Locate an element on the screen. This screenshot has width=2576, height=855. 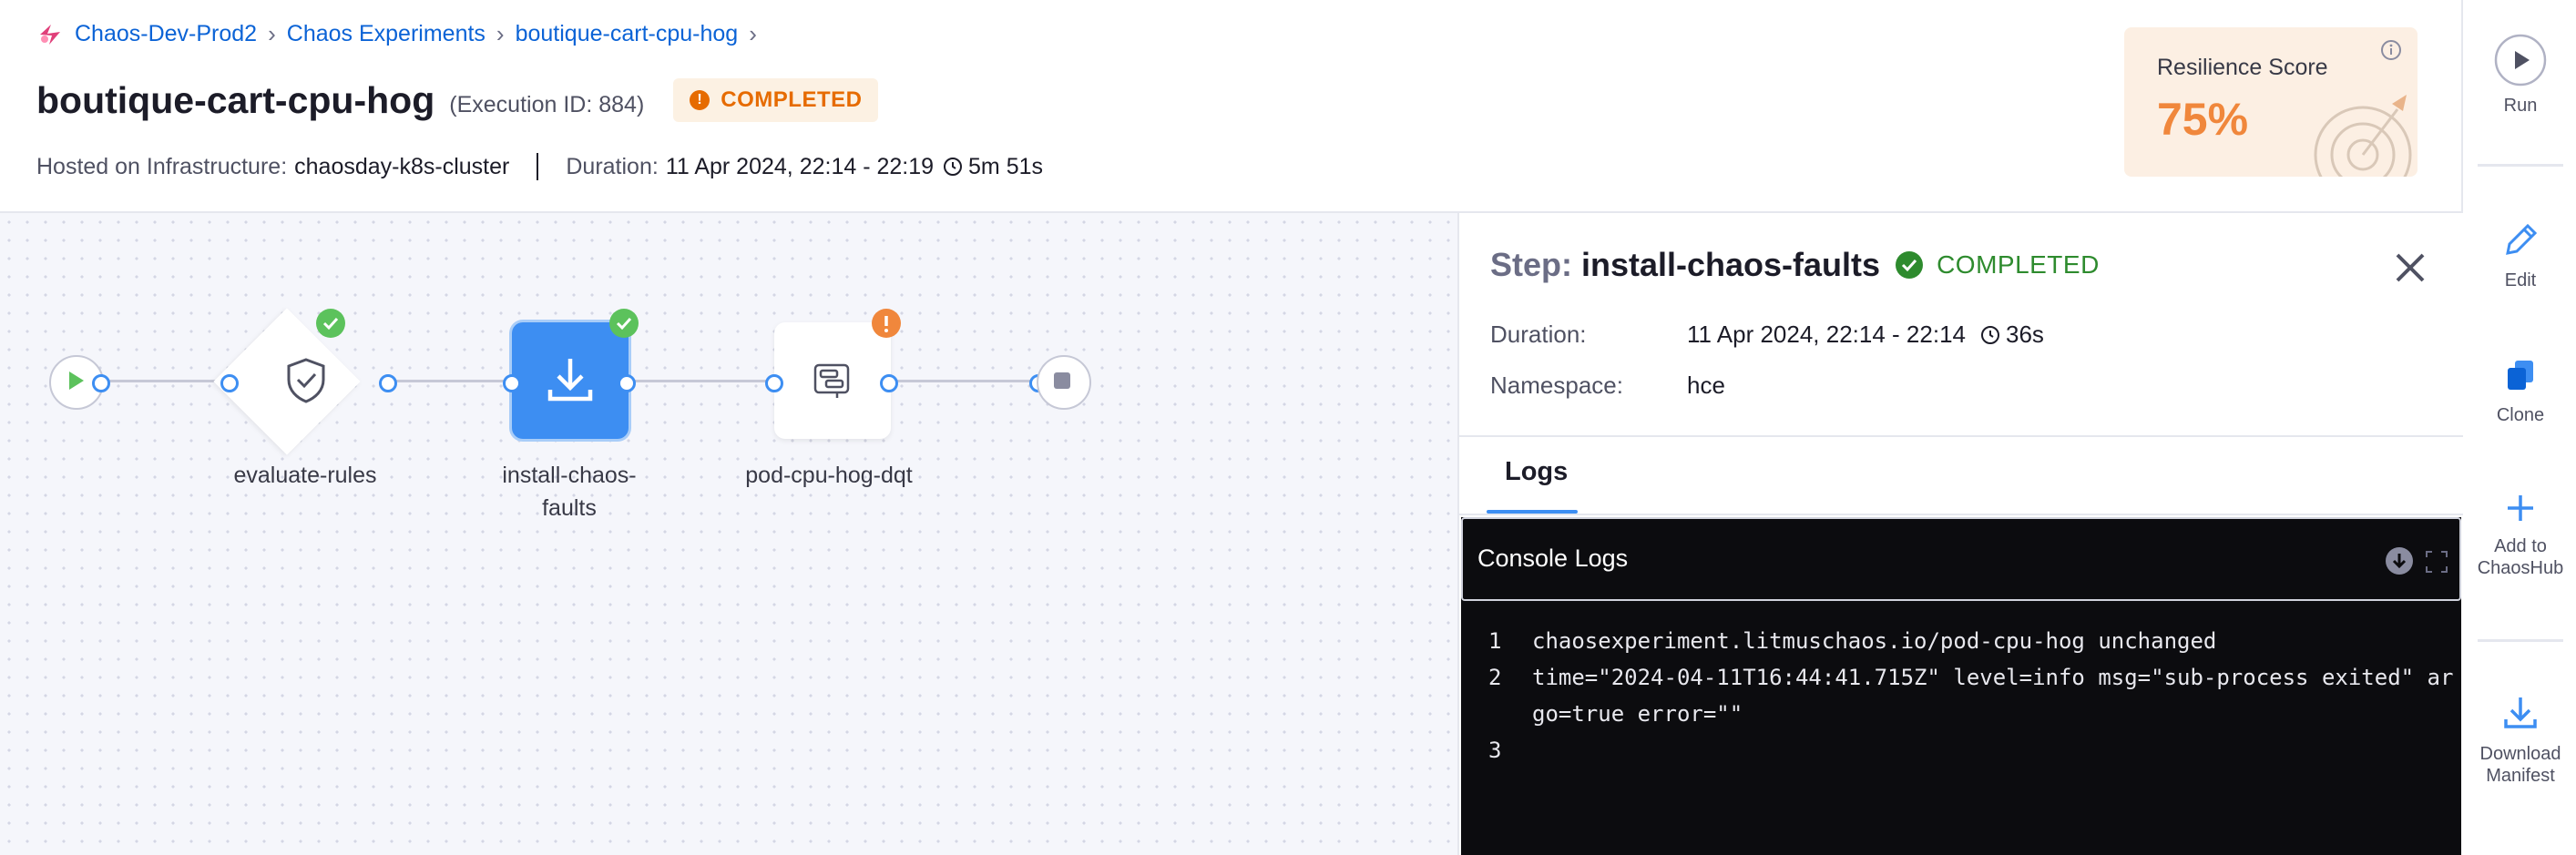
console-title: Console Logs is located at coordinates (1553, 558).